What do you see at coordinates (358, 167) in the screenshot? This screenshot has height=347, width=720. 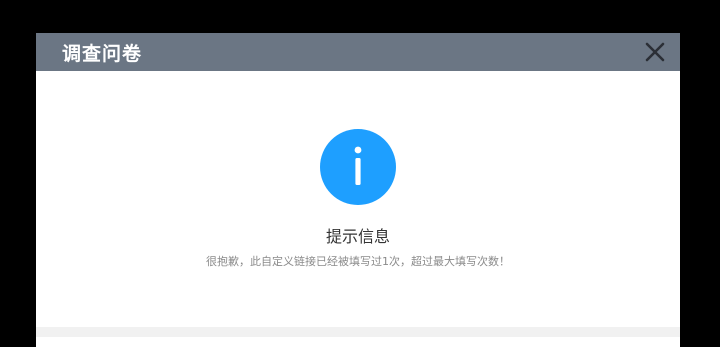 I see `info-icon` at bounding box center [358, 167].